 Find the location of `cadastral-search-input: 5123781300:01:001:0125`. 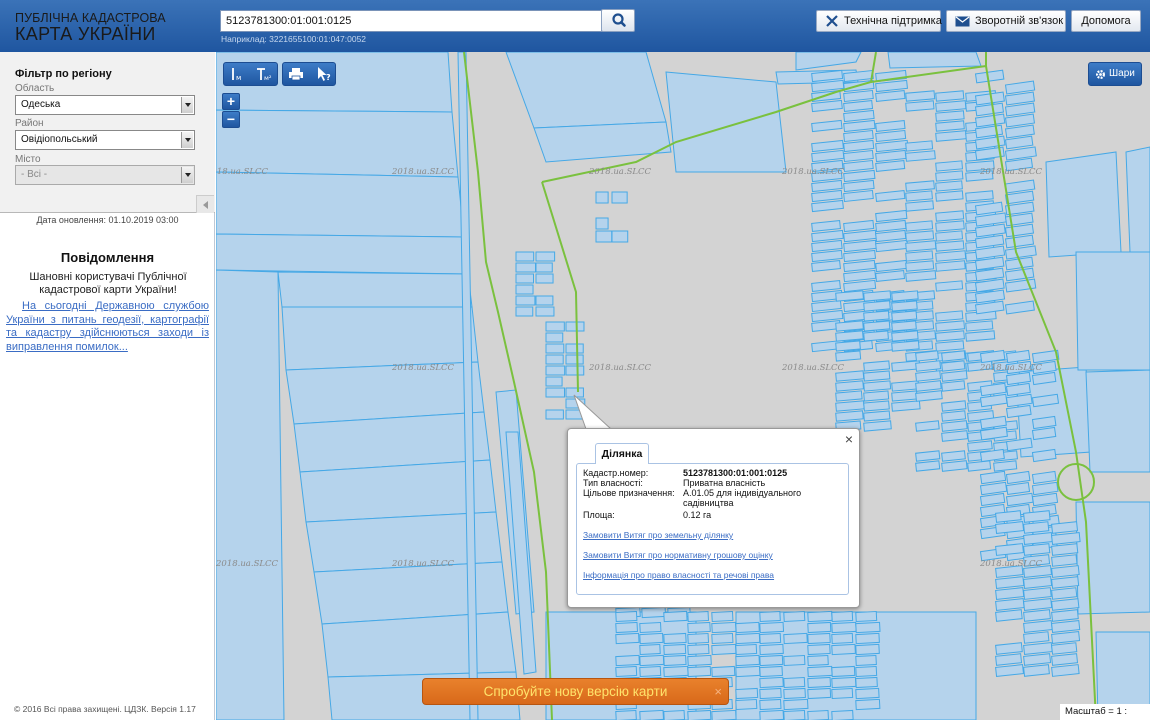

cadastral-search-input: 5123781300:01:001:0125 is located at coordinates (411, 21).